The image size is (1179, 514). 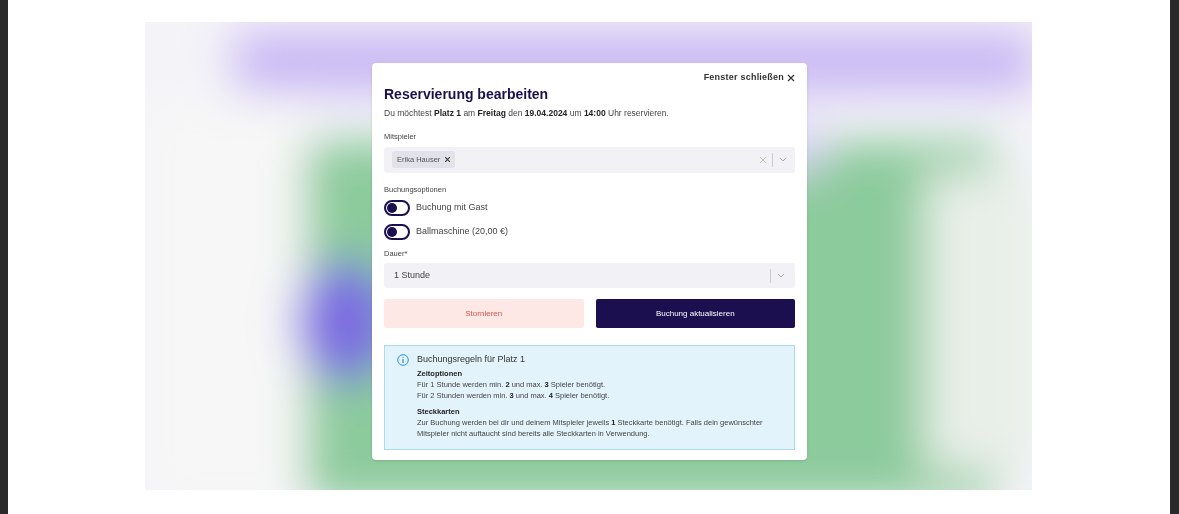 I want to click on cancel-button: Stornieren, so click(x=484, y=313).